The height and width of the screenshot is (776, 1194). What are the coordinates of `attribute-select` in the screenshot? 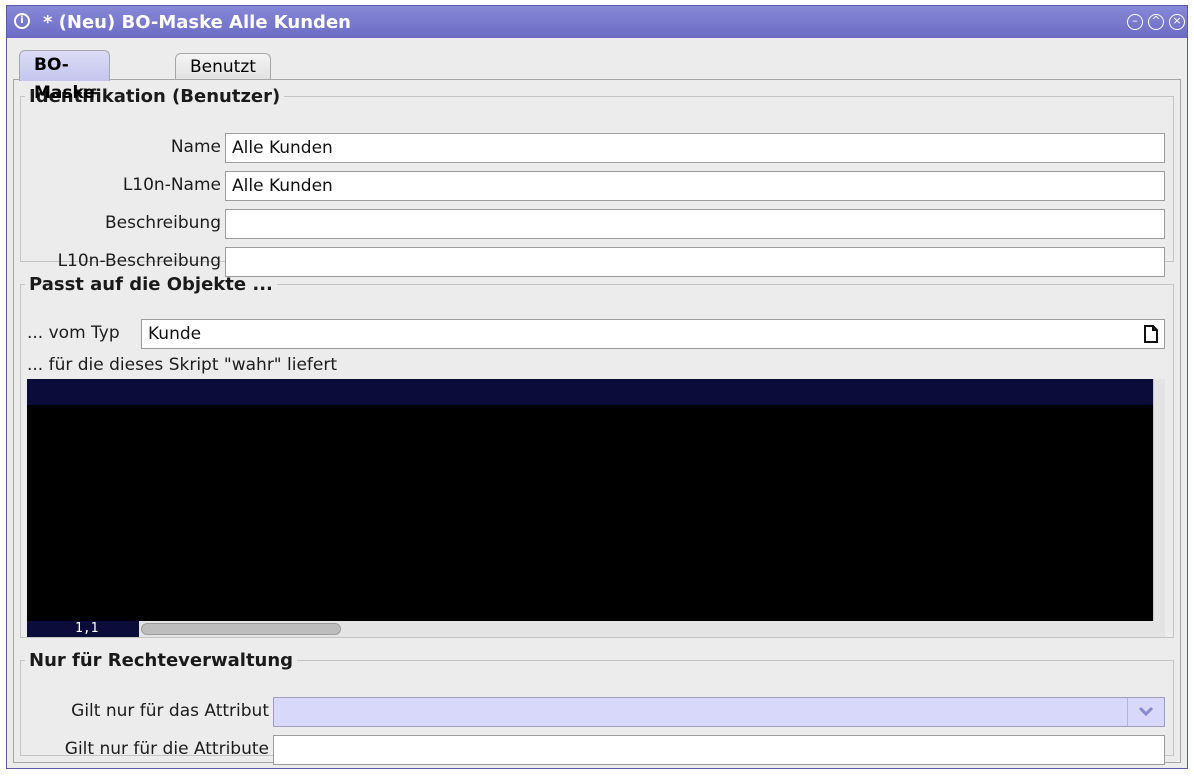 It's located at (719, 712).